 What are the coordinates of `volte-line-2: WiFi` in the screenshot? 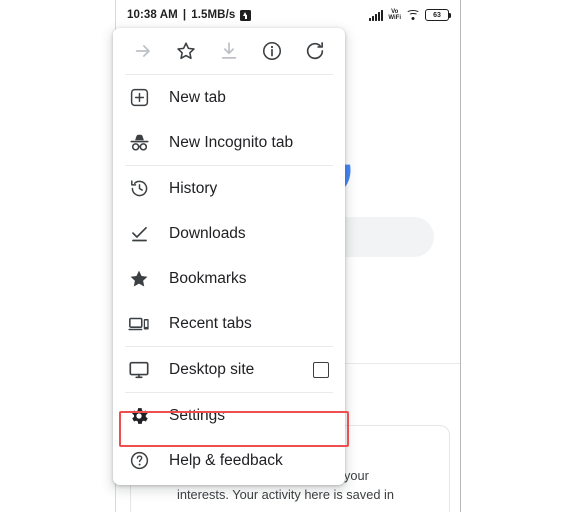 It's located at (394, 18).